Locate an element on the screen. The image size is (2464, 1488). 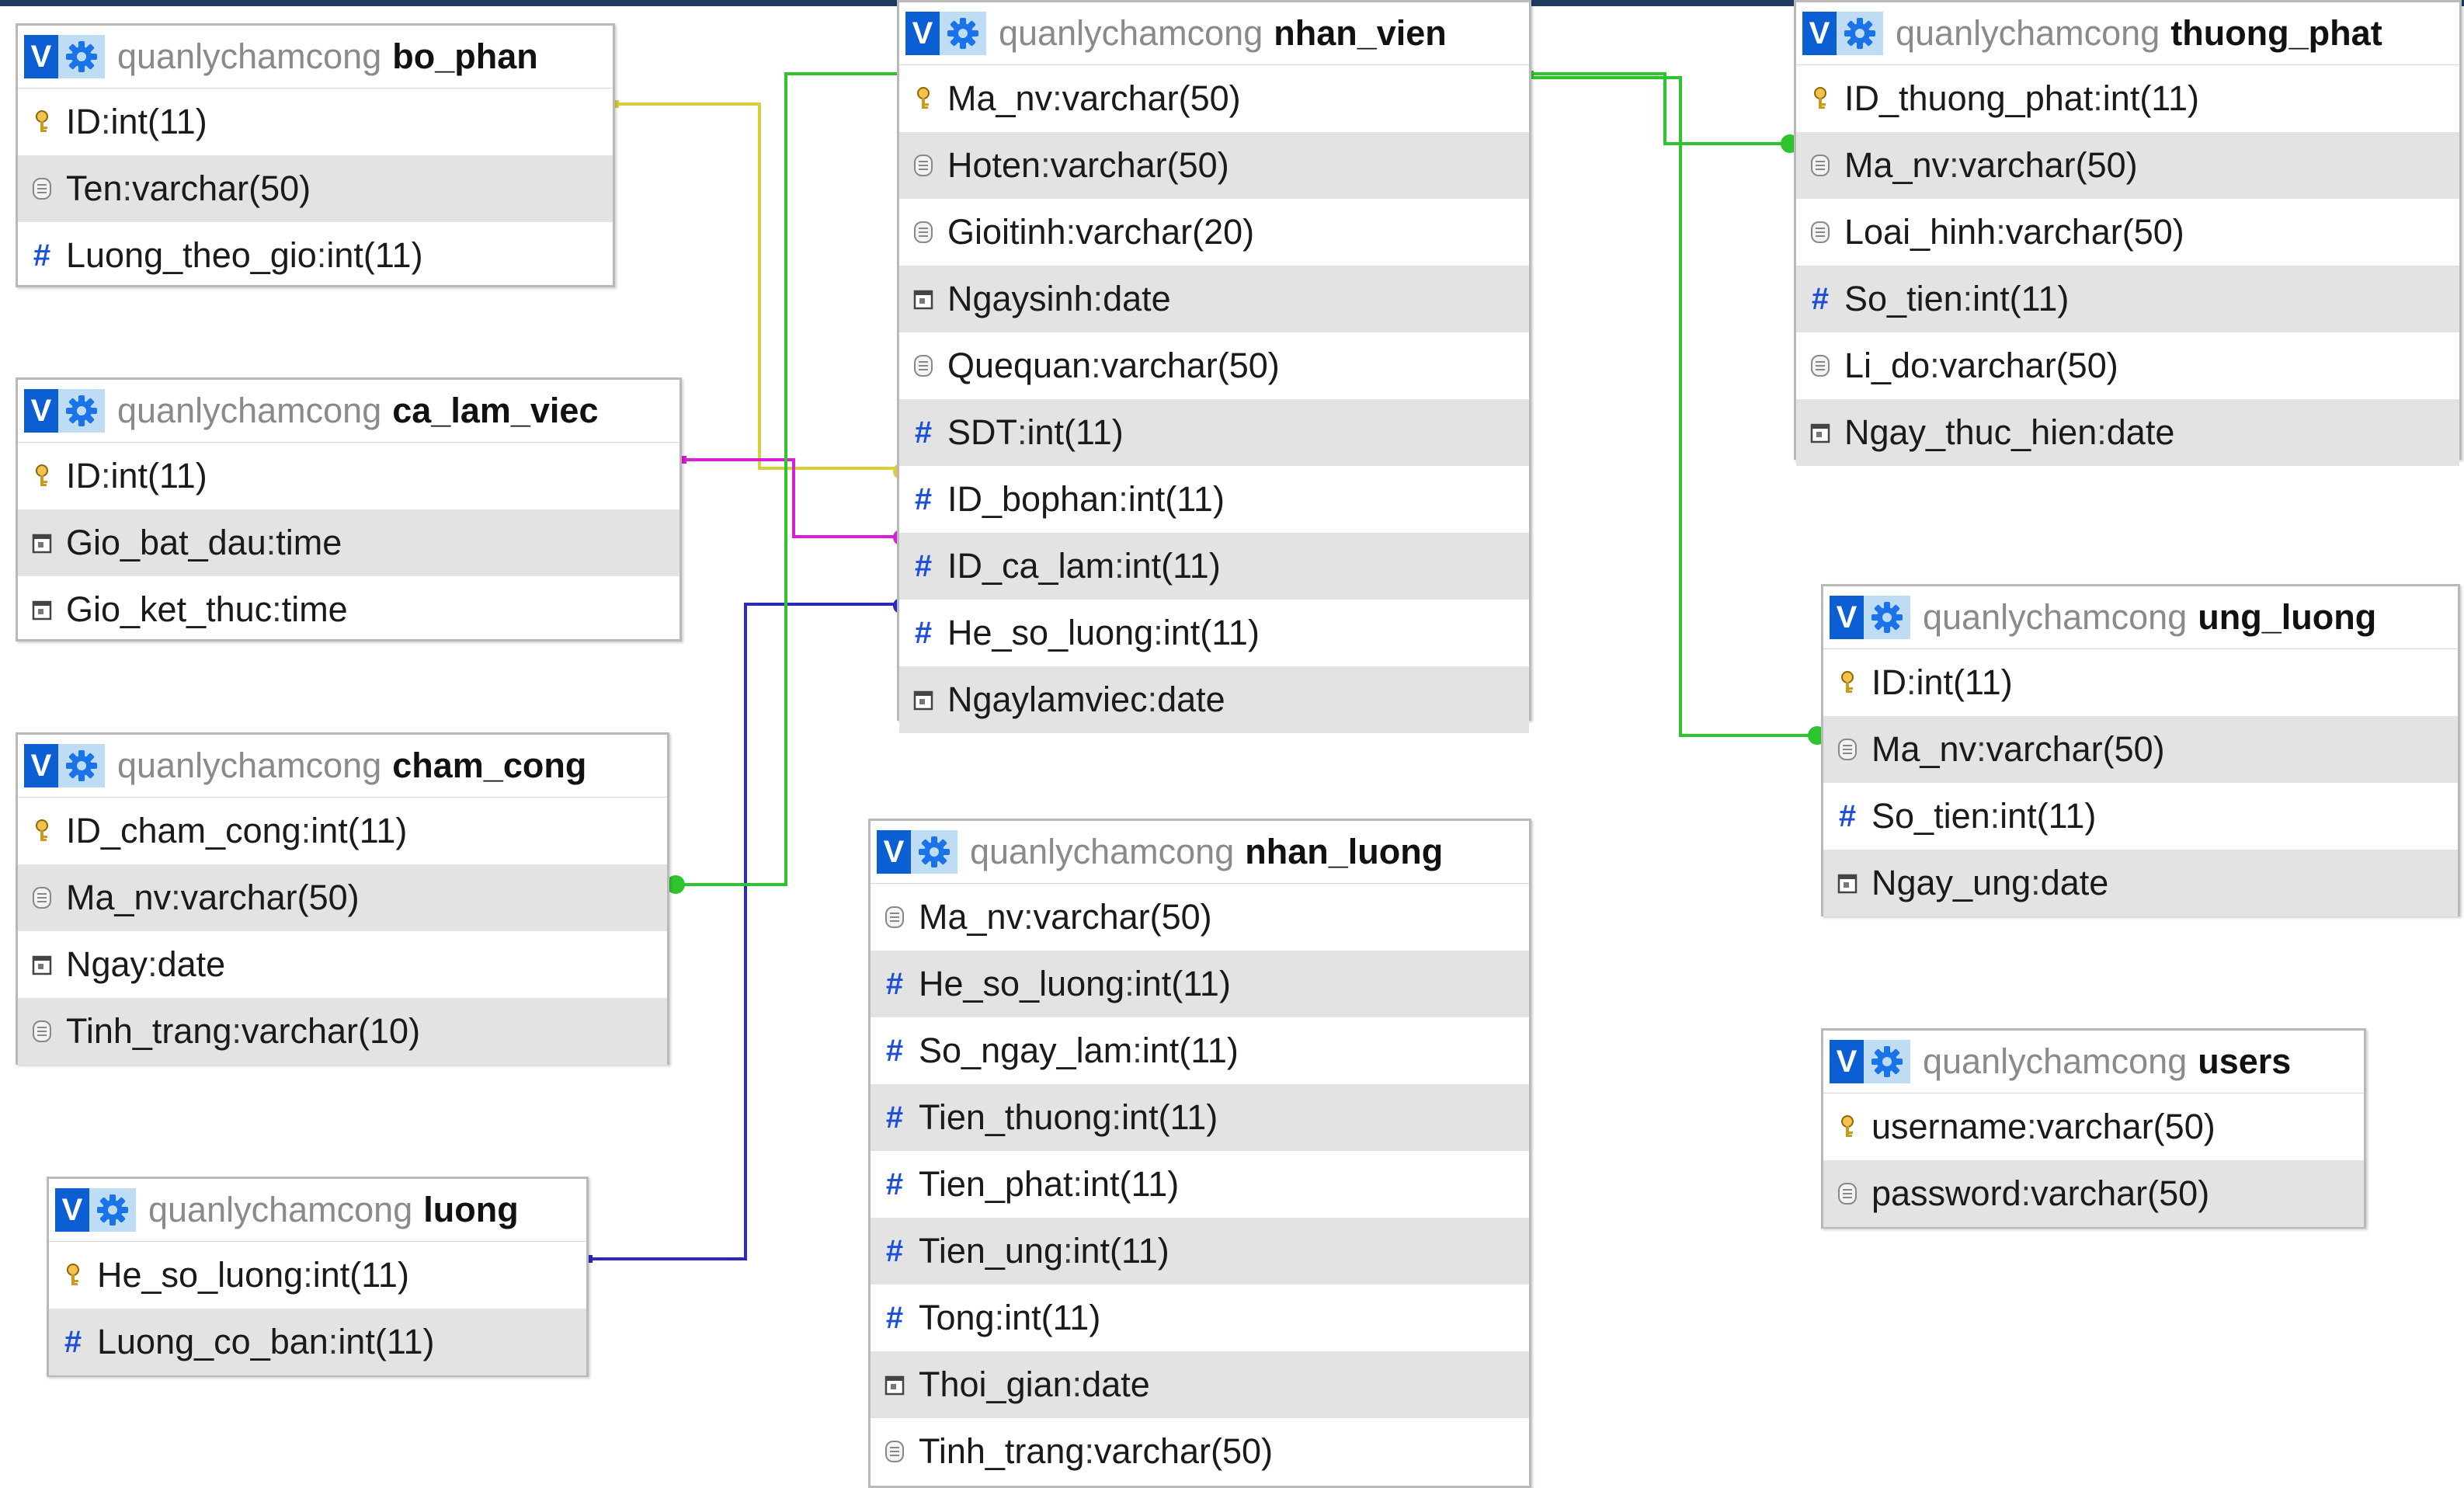
field-row: Tinh_trang : varchar(50) is located at coordinates (1200, 1451).